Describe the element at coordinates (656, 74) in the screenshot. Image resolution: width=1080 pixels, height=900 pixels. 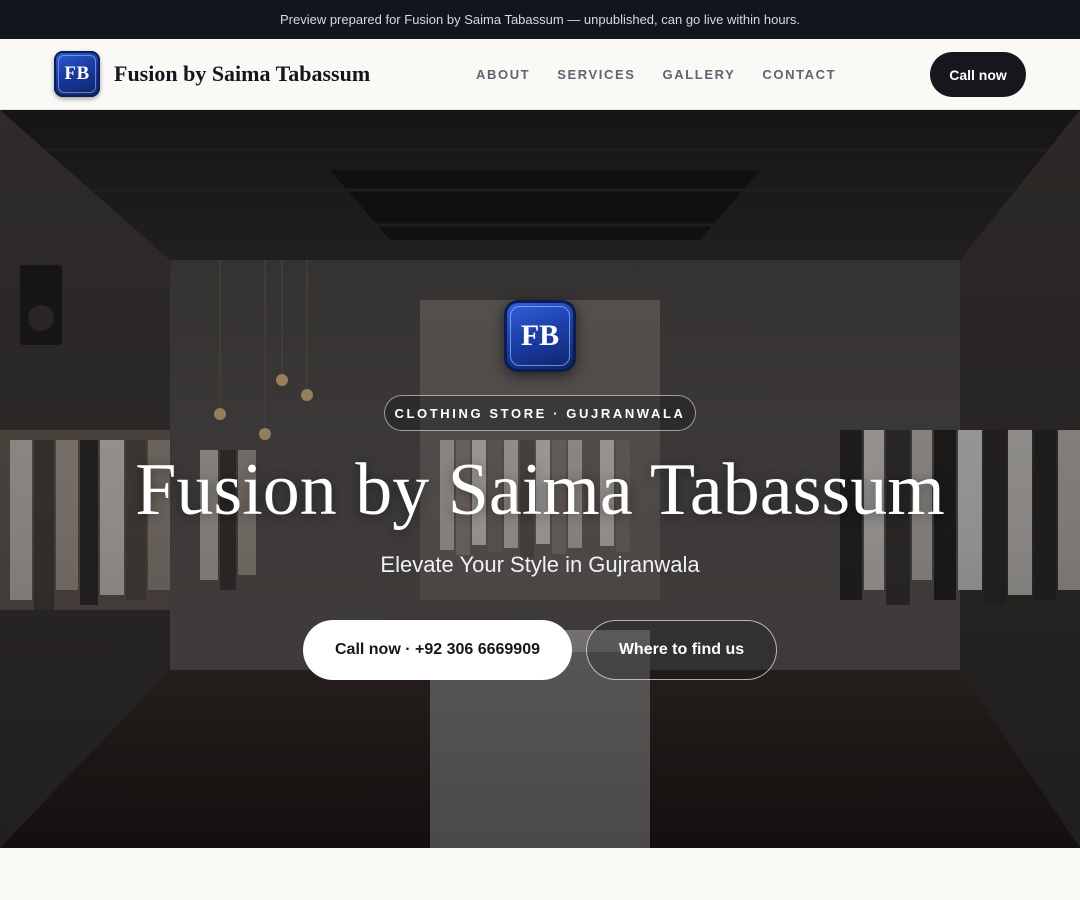
I see `main-nav: ABOUT SERVICES GALLERY CONTACT` at that location.